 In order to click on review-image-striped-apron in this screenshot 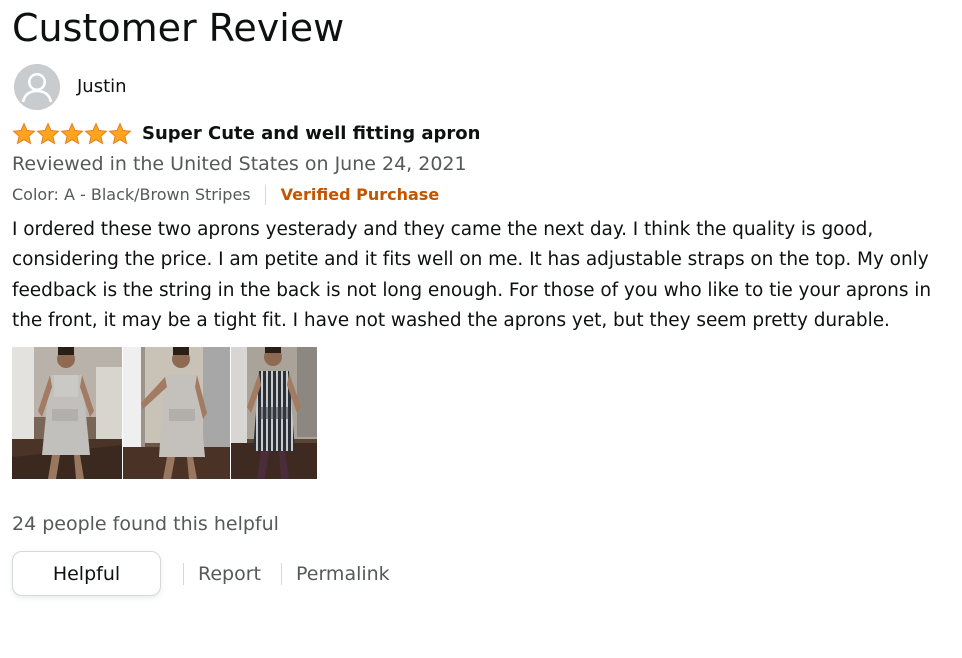, I will do `click(274, 413)`.